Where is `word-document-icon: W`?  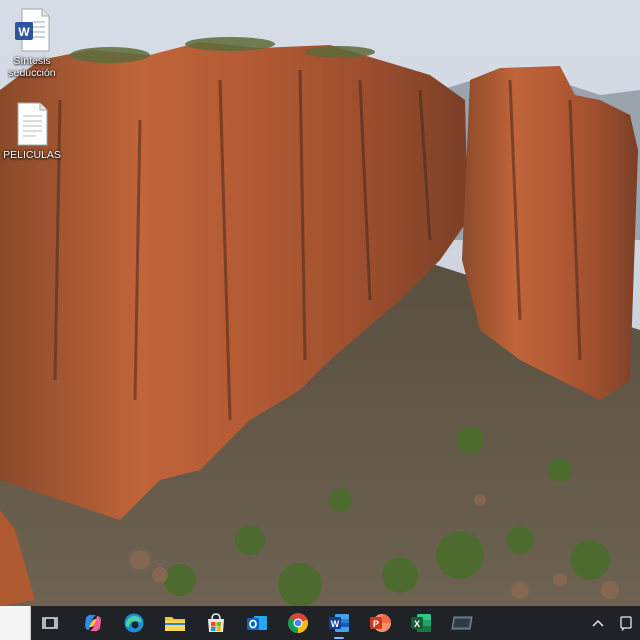
word-document-icon: W is located at coordinates (32, 30).